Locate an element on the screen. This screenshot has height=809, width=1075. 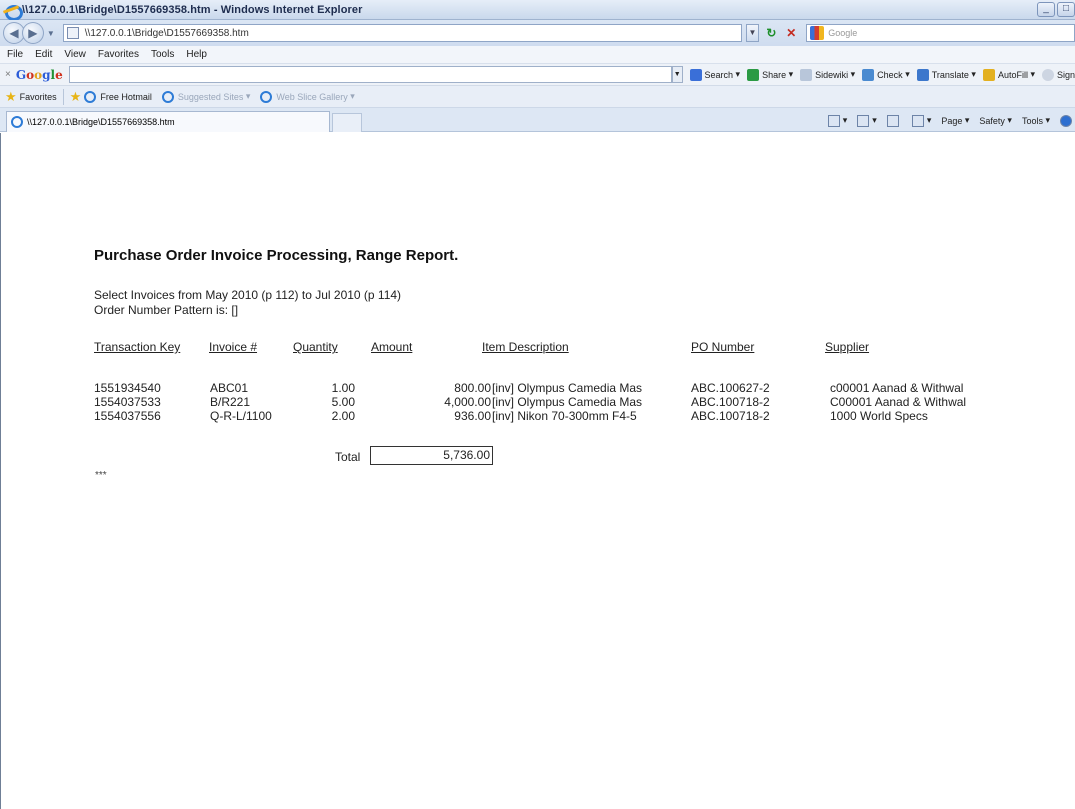
header-item-description: Item Description is located at coordinates (525, 347).